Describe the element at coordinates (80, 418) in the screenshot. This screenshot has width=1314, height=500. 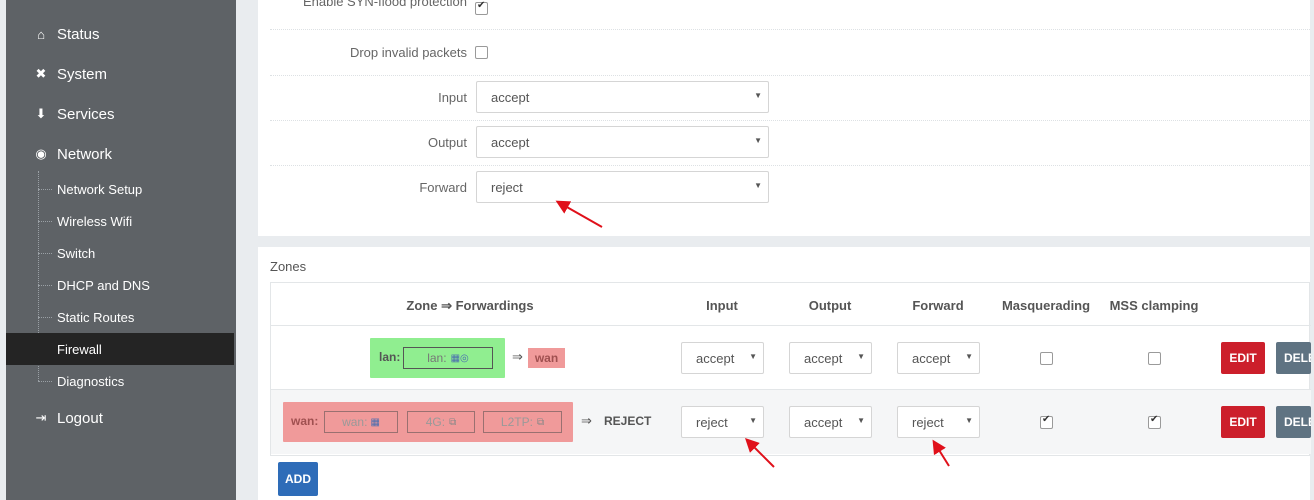
I see `sidebar-item-label: Logout` at that location.